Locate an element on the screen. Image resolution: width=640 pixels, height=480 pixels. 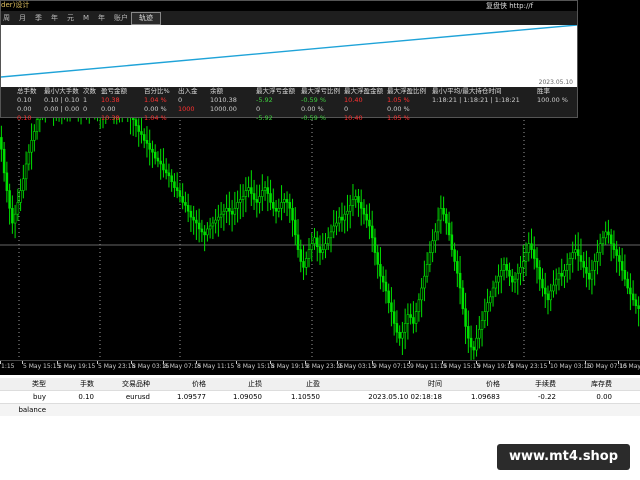
menu-item: 季 is located at coordinates (38, 18).